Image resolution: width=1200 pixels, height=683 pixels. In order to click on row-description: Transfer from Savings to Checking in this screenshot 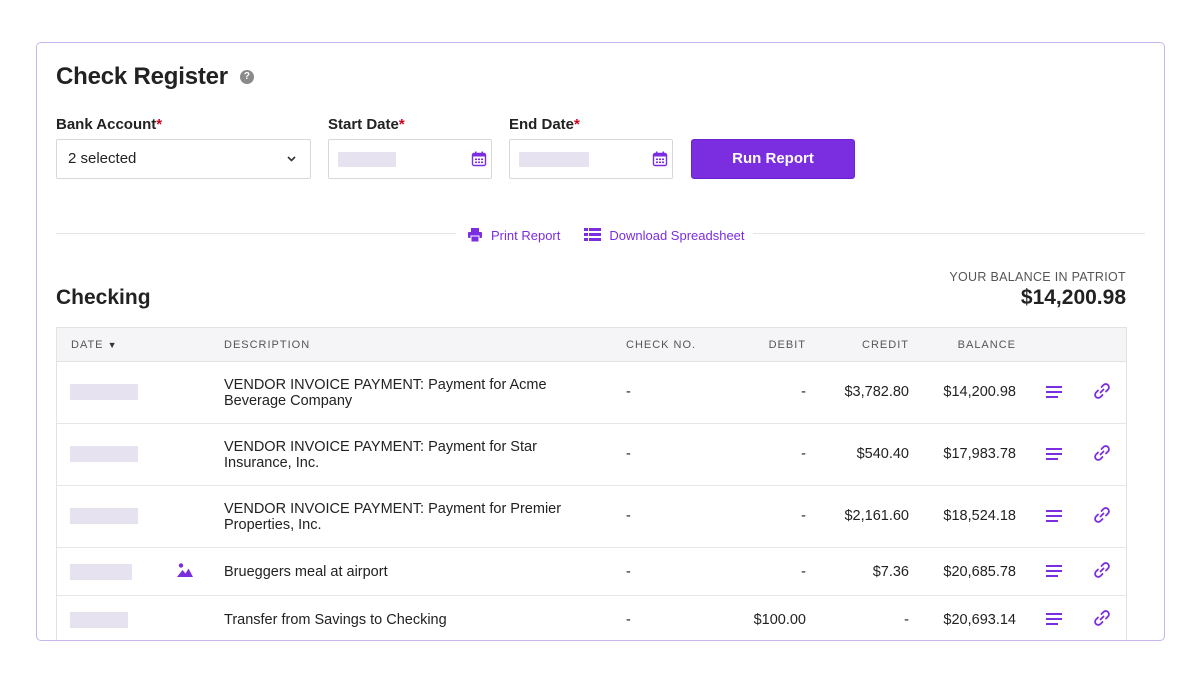, I will do `click(335, 620)`.